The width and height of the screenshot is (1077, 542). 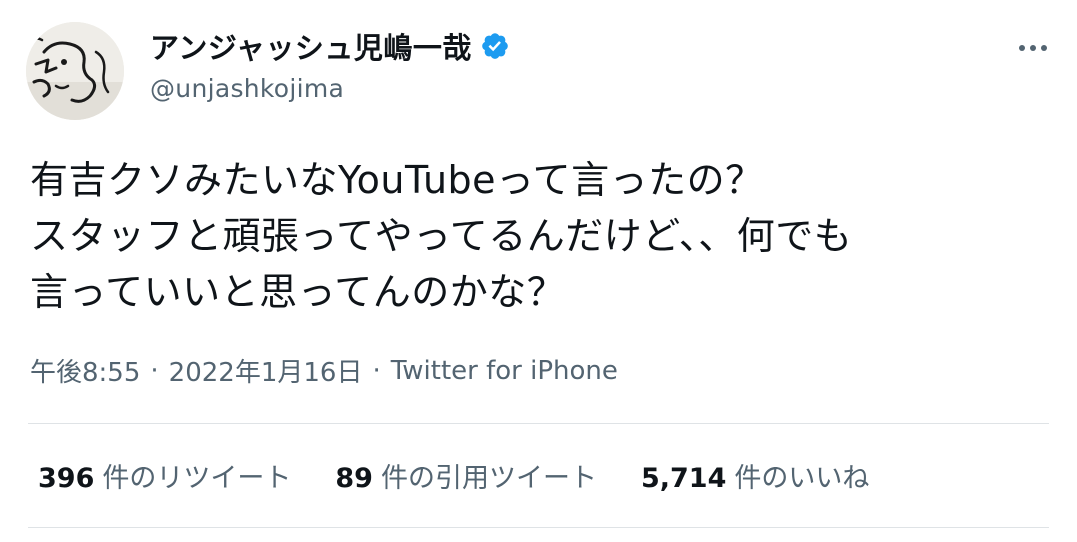 What do you see at coordinates (495, 46) in the screenshot?
I see `verified-badge-icon` at bounding box center [495, 46].